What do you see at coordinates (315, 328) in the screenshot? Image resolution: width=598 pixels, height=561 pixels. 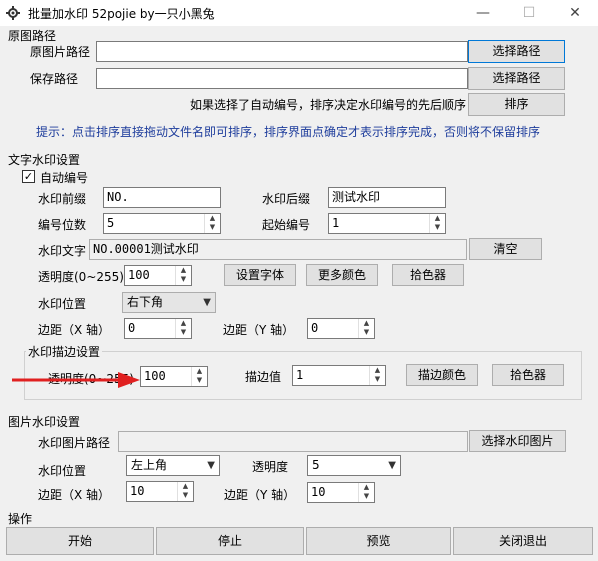 I see `margin-y-value: 0` at bounding box center [315, 328].